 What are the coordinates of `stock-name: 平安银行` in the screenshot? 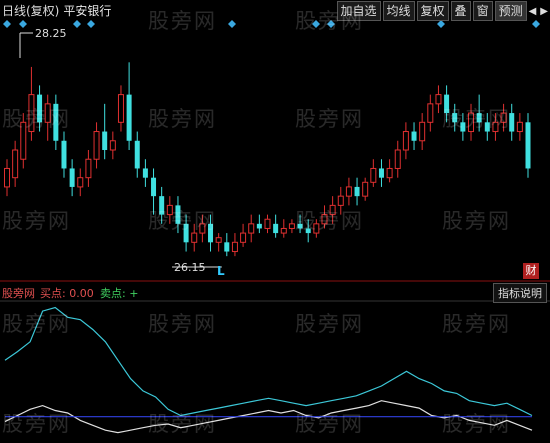 It's located at (87, 11).